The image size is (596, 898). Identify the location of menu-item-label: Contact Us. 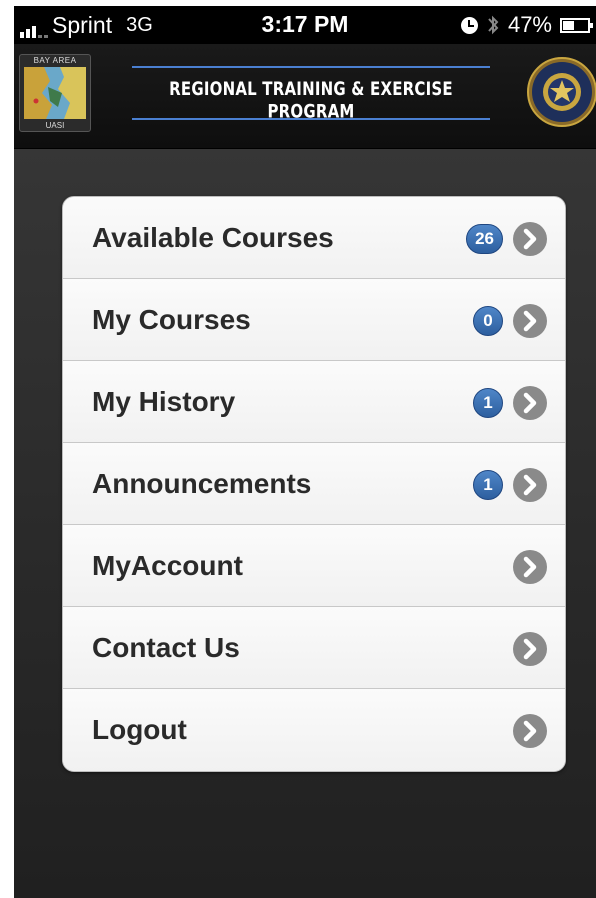
(166, 647).